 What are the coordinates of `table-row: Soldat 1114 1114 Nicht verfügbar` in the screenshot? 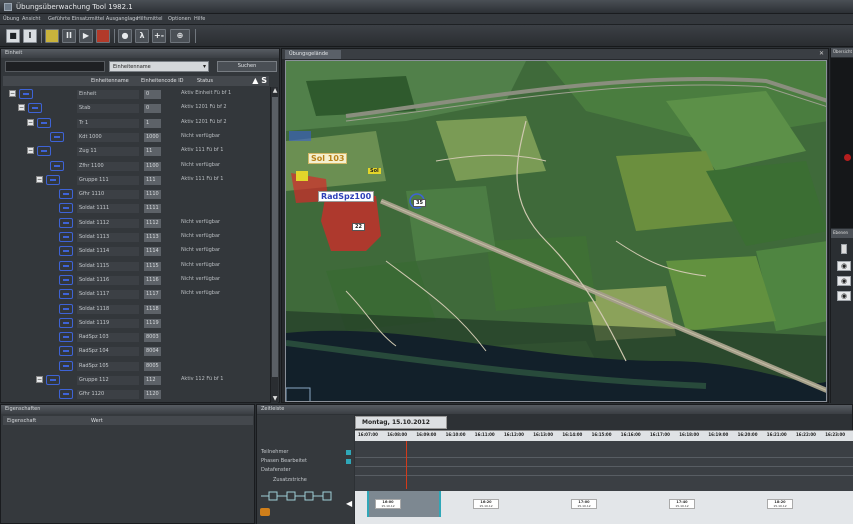 It's located at (136, 251).